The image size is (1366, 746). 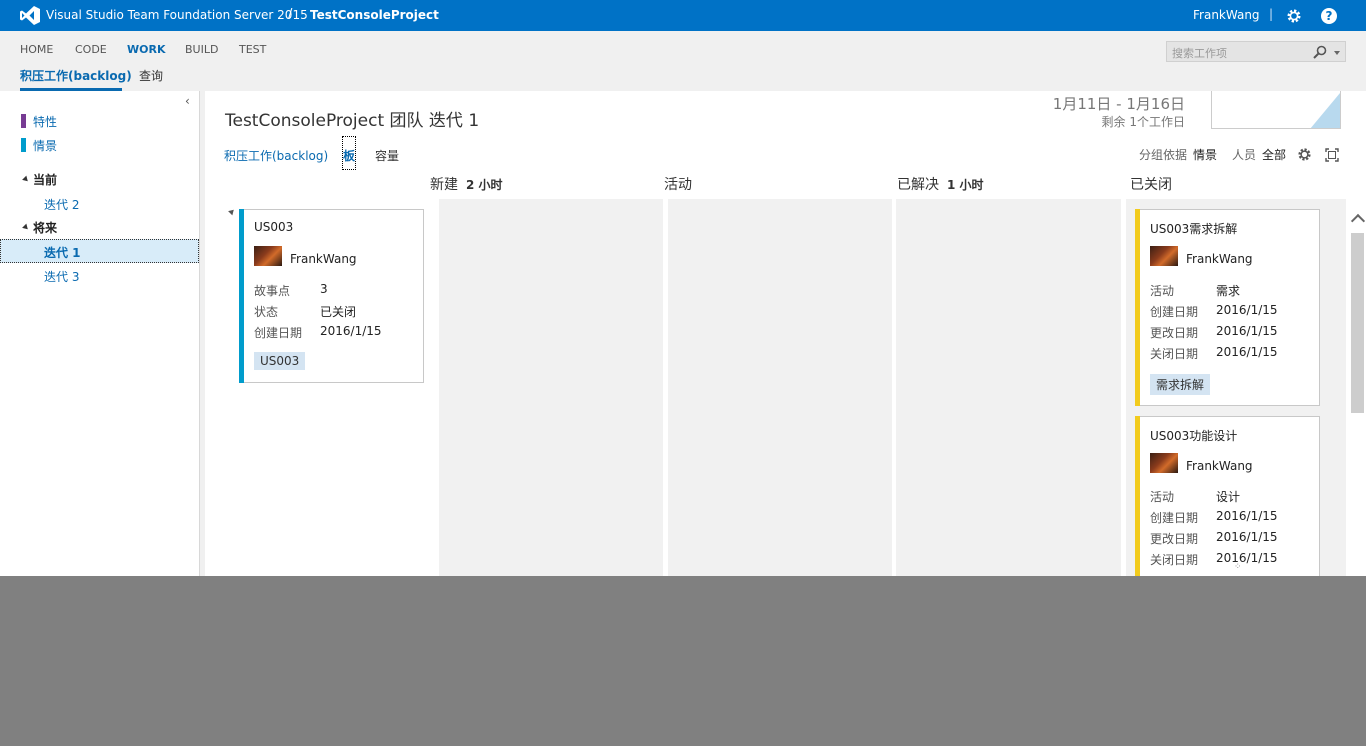 I want to click on iteration-date-range: 1月11日 - 1月16日, so click(x=1118, y=104).